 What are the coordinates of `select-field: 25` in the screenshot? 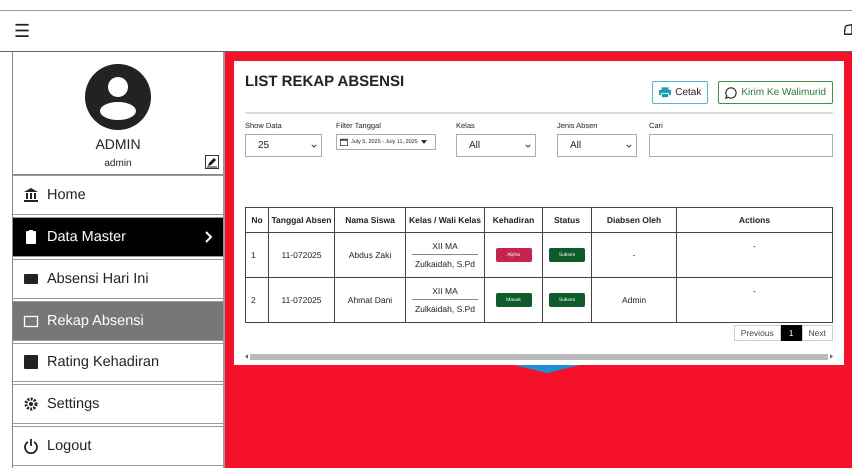 It's located at (283, 145).